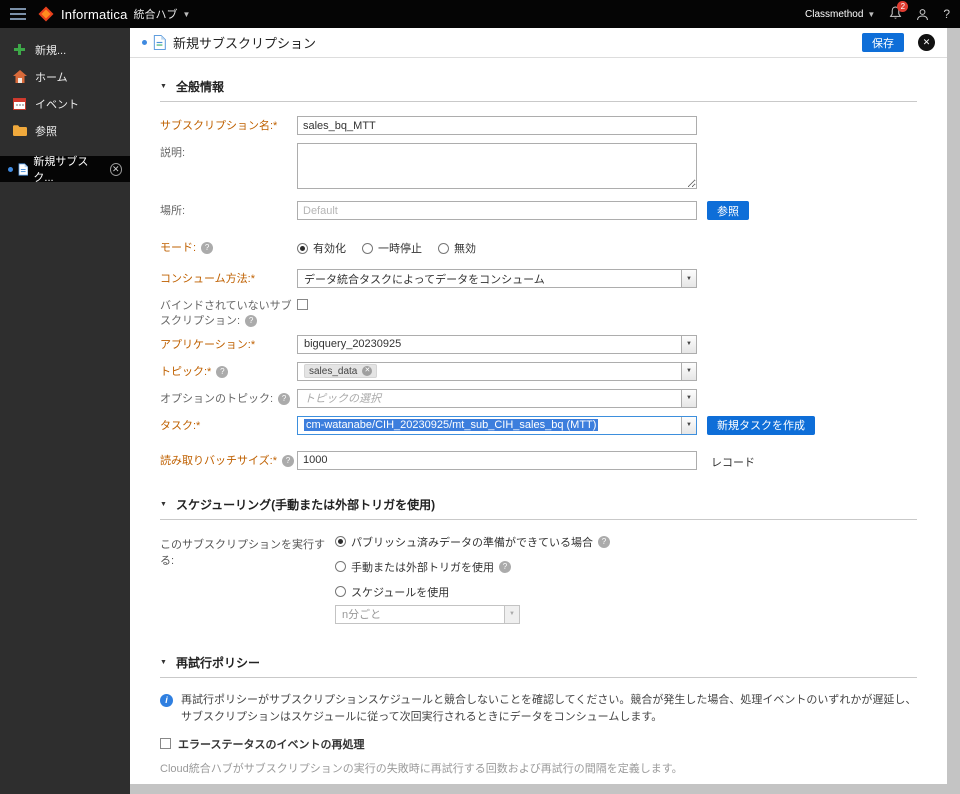 The image size is (960, 794). What do you see at coordinates (18, 14) in the screenshot?
I see `menu-icon` at bounding box center [18, 14].